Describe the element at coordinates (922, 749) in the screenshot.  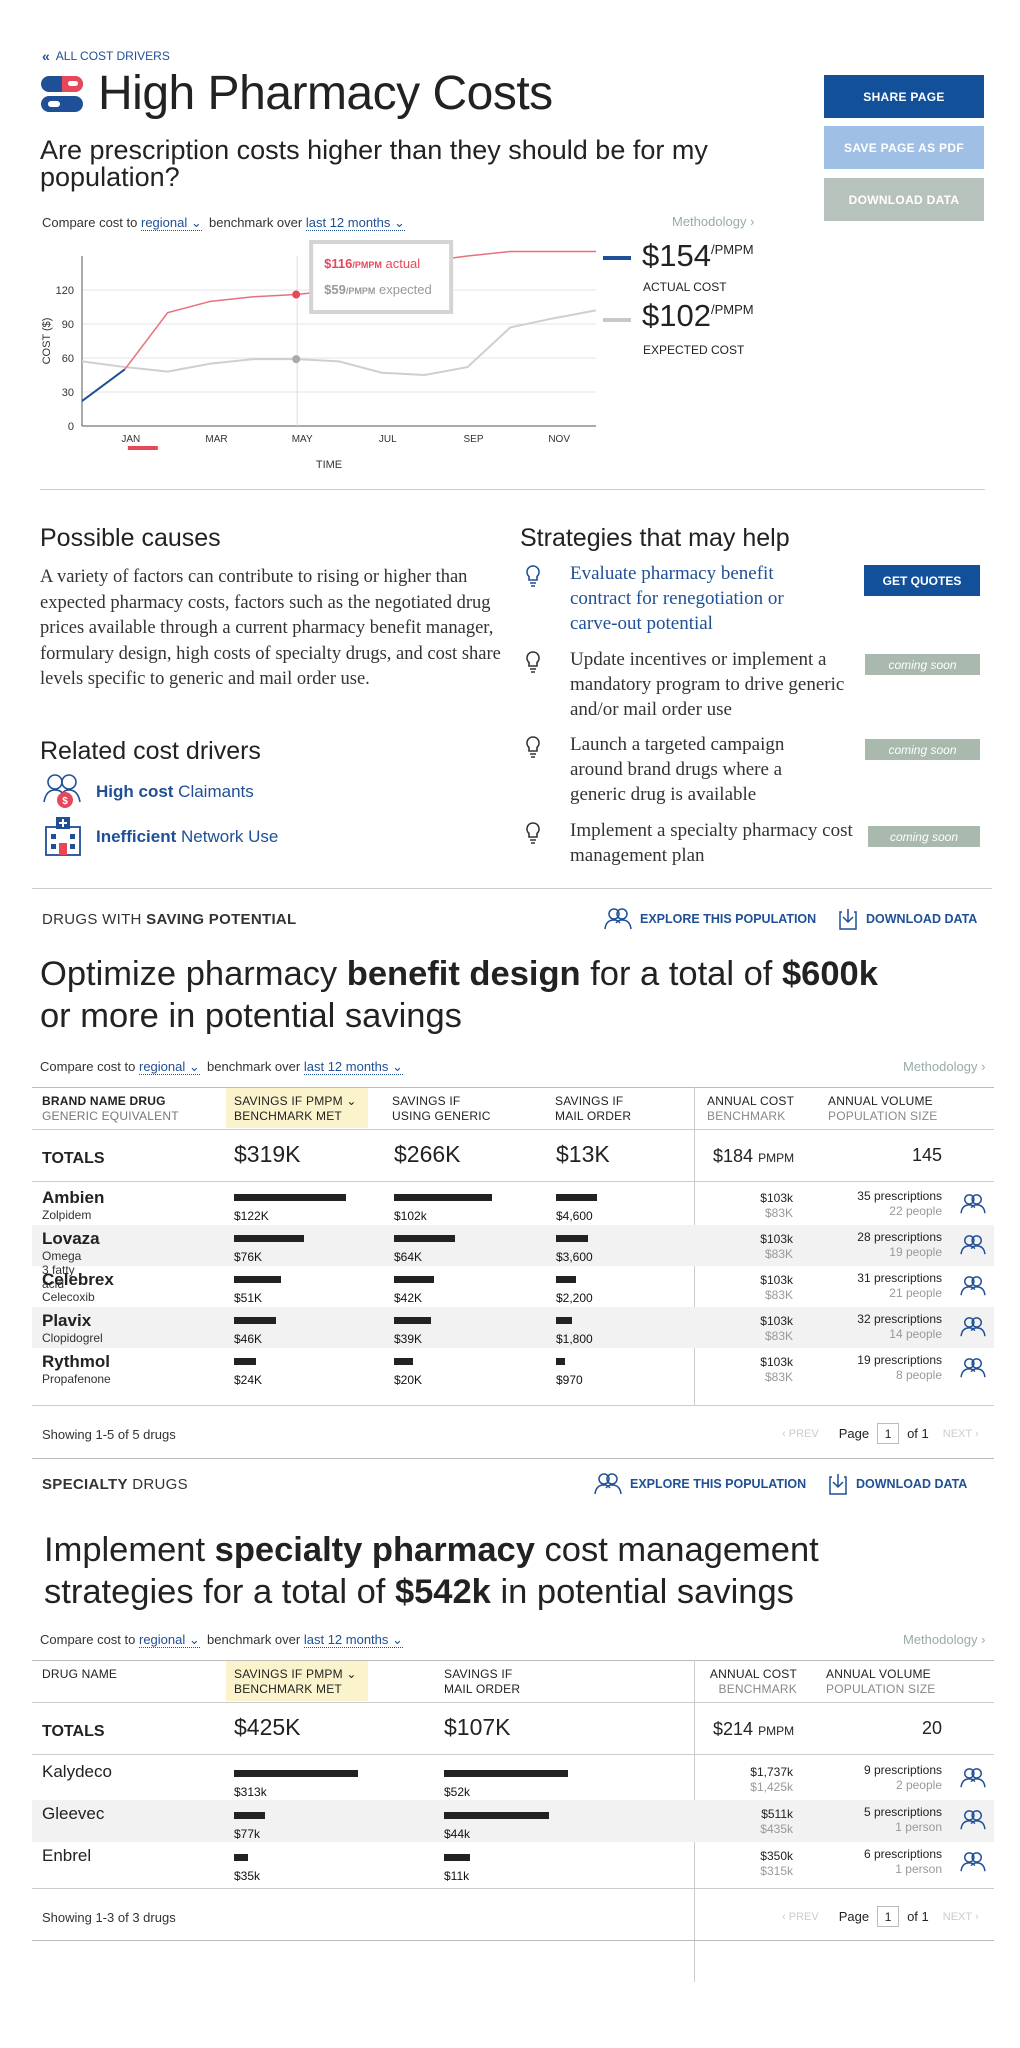
I see `coming-soon-badge: coming soon` at that location.